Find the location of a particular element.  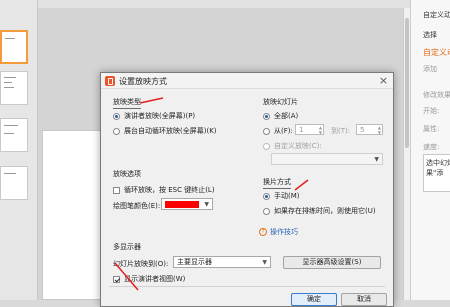

radio-label: 自定义放映(C): is located at coordinates (298, 146).